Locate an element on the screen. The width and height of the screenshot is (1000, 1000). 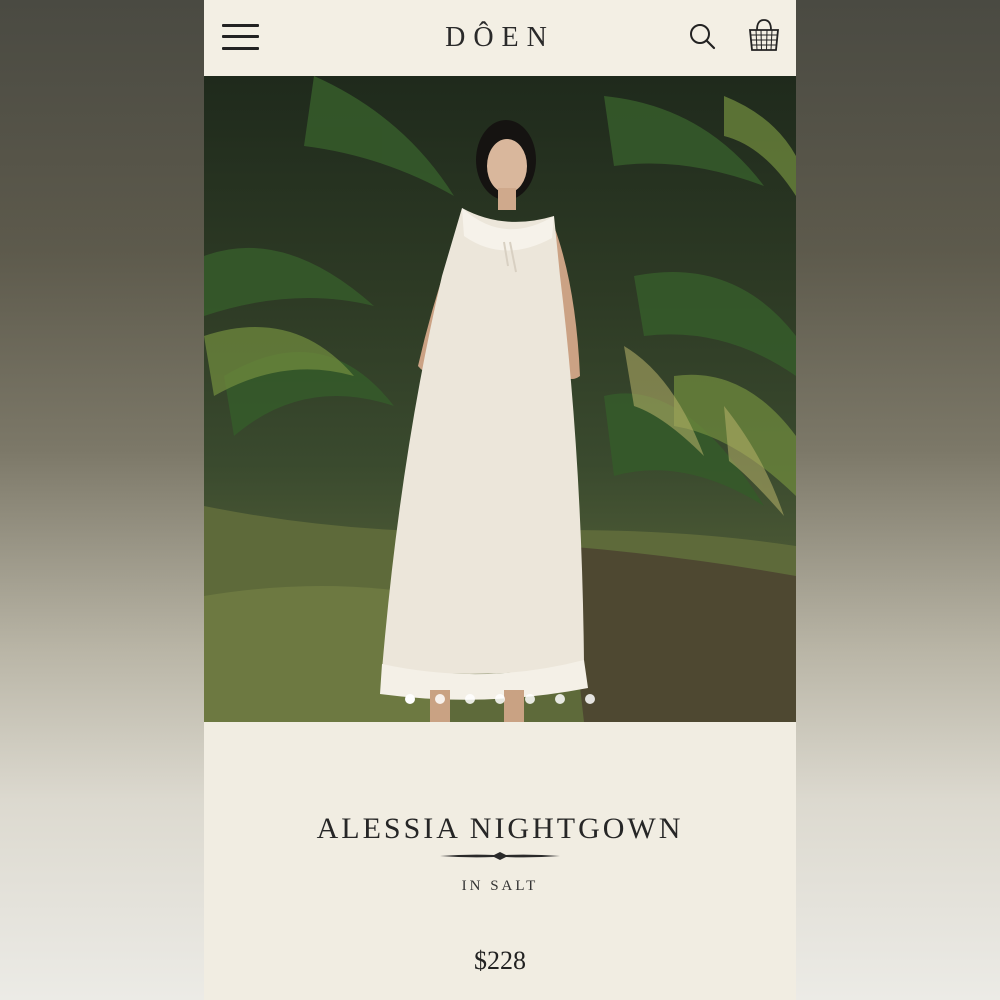
cart-button is located at coordinates (764, 35).